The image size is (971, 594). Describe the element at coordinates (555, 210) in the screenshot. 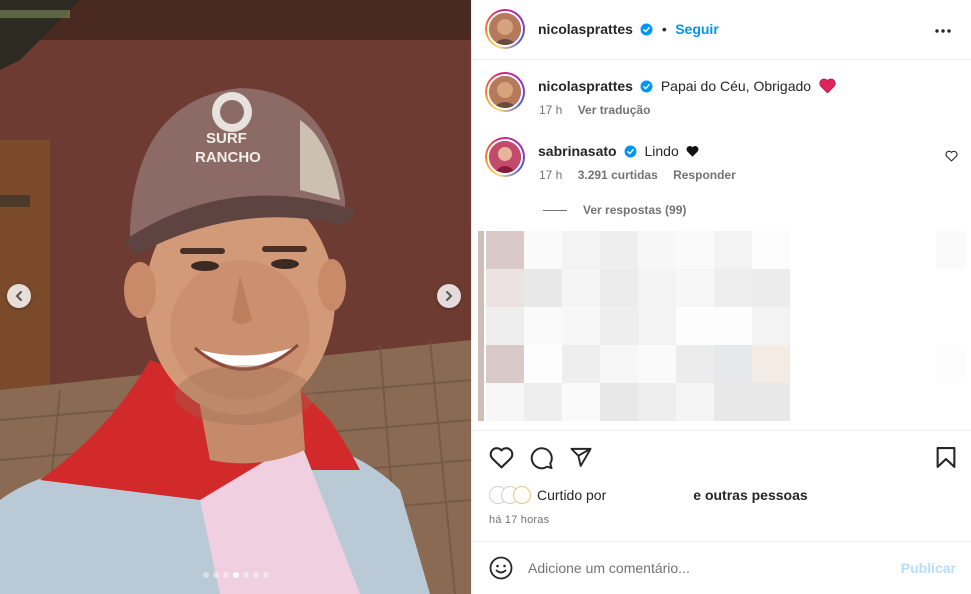

I see `replies-divider` at that location.